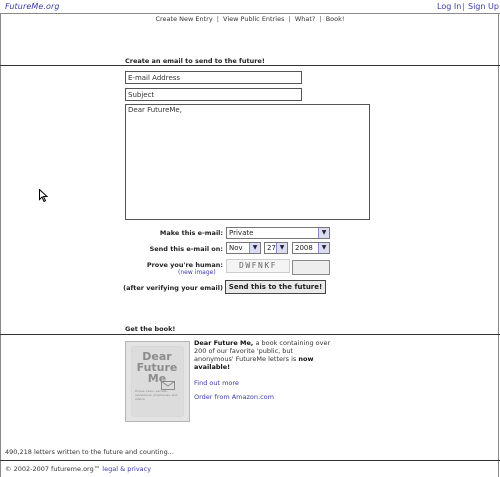 The image size is (500, 477). Describe the element at coordinates (253, 19) in the screenshot. I see `nav-view-public: View Public Entries` at that location.